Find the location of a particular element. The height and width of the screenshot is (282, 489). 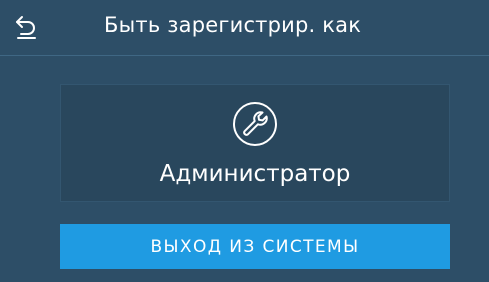

user-role-label: Администратор is located at coordinates (255, 174).